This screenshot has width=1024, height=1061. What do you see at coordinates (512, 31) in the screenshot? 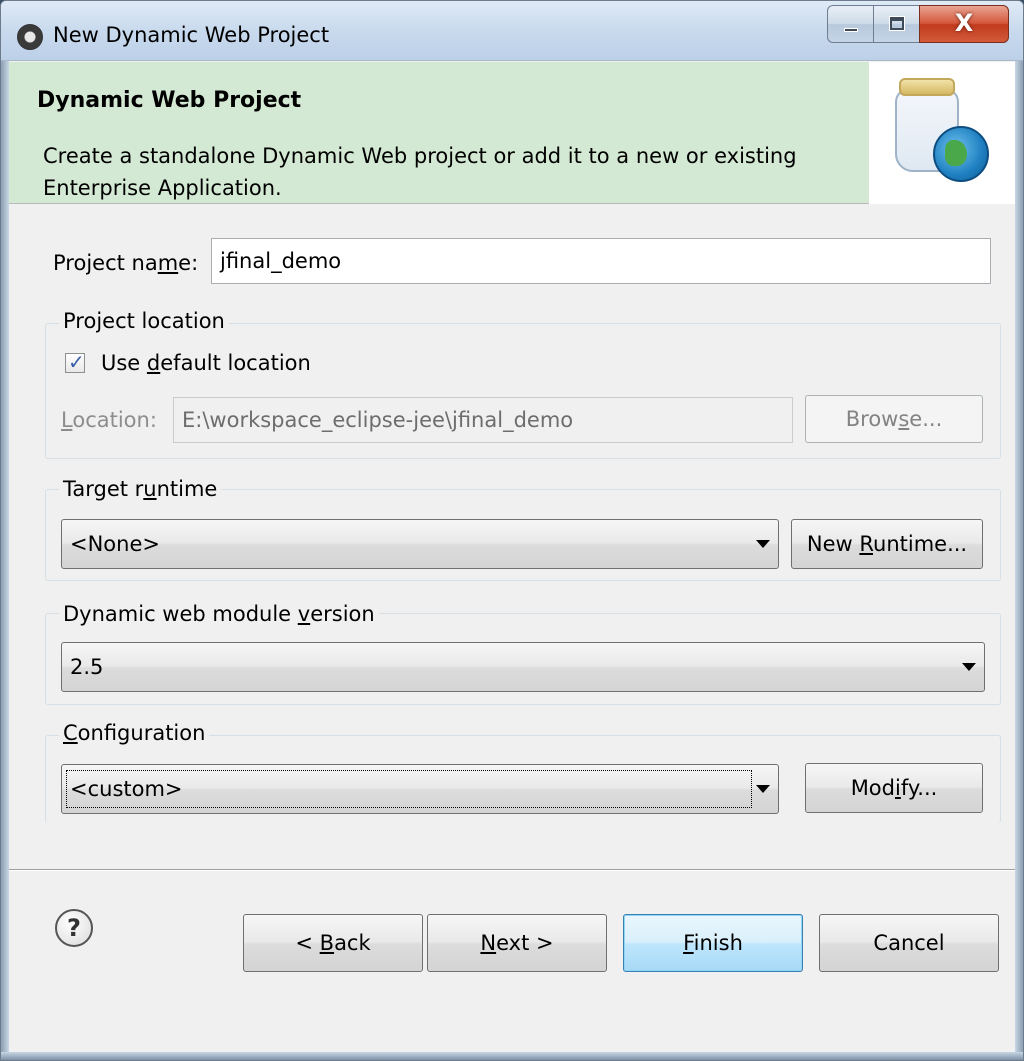
I see `title-bar: New Dynamic Web Project X` at bounding box center [512, 31].